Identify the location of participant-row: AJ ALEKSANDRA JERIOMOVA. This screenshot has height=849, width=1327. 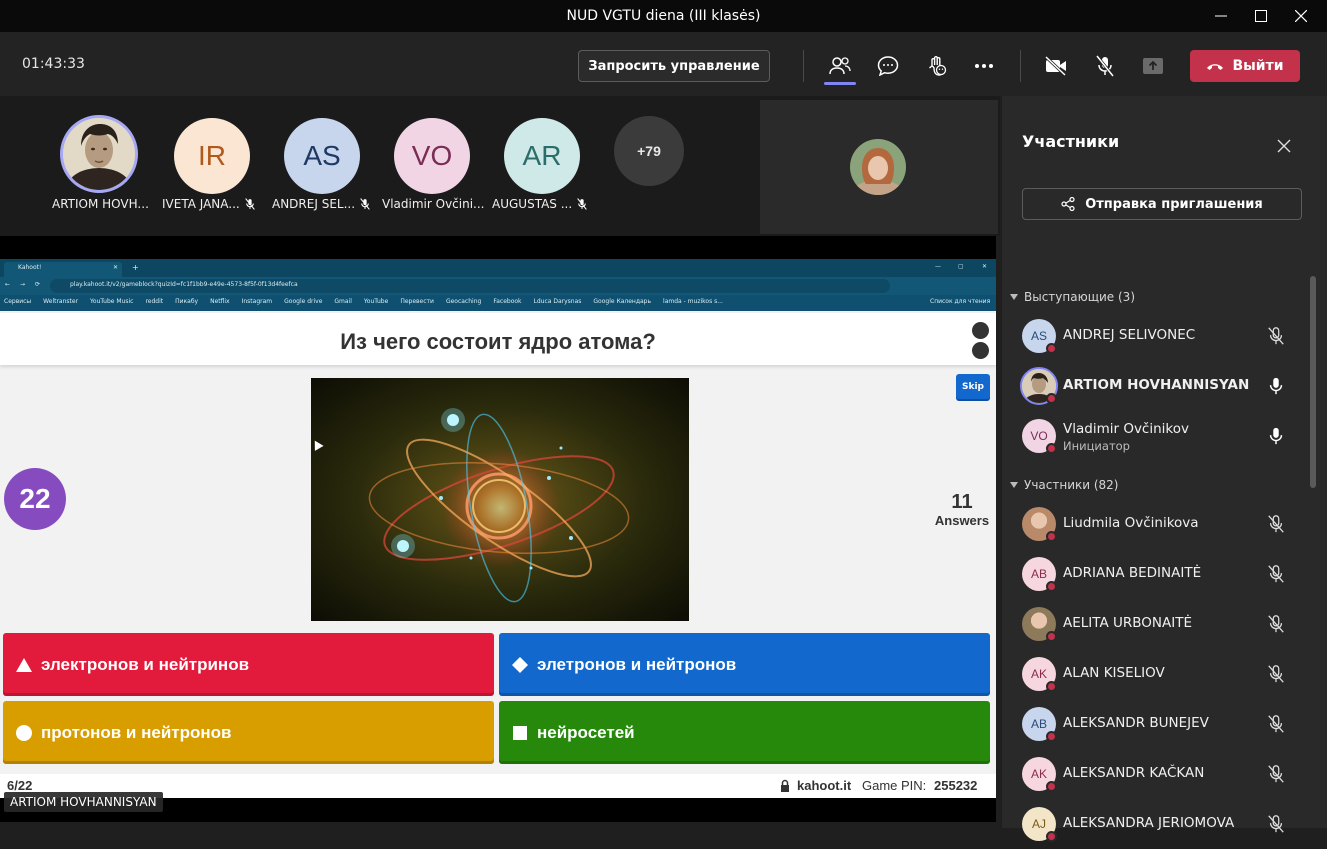
(1154, 824).